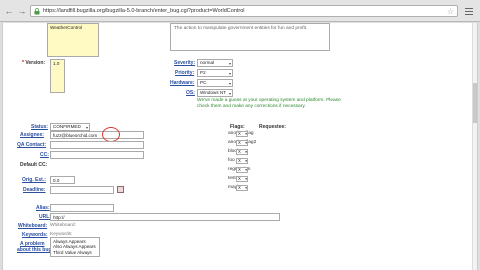  Describe the element at coordinates (34, 180) in the screenshot. I see `orig-est-label: Orig. Est.:` at that location.